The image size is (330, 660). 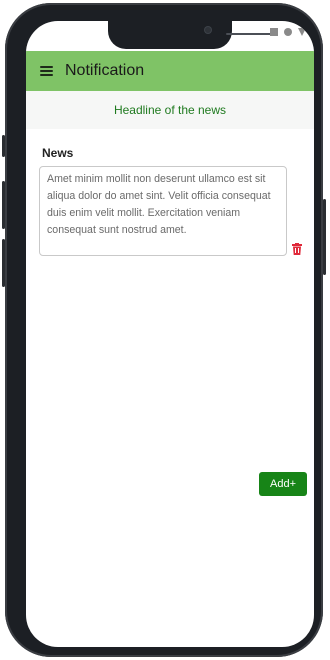 I want to click on notch, so click(x=193, y=35).